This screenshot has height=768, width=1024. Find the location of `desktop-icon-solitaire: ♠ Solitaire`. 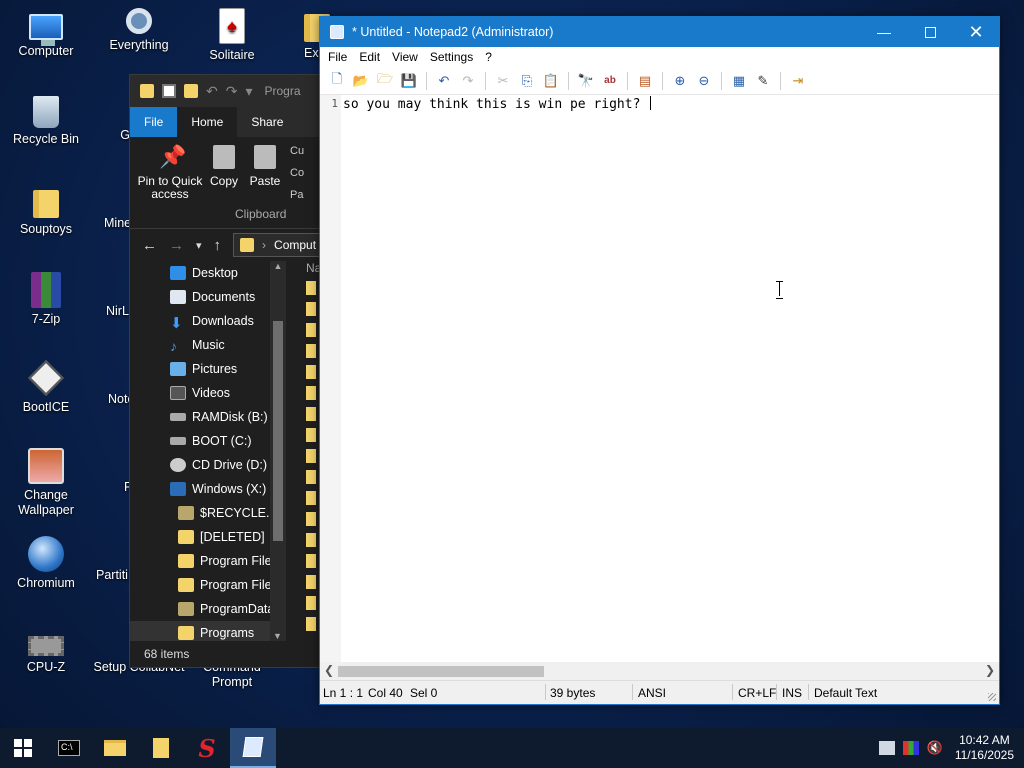

desktop-icon-solitaire: ♠ Solitaire is located at coordinates (232, 35).